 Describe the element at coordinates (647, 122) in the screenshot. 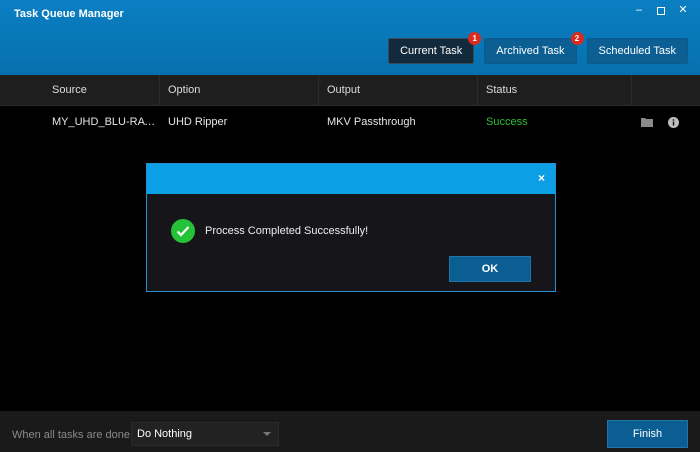

I see `folder-icon` at that location.